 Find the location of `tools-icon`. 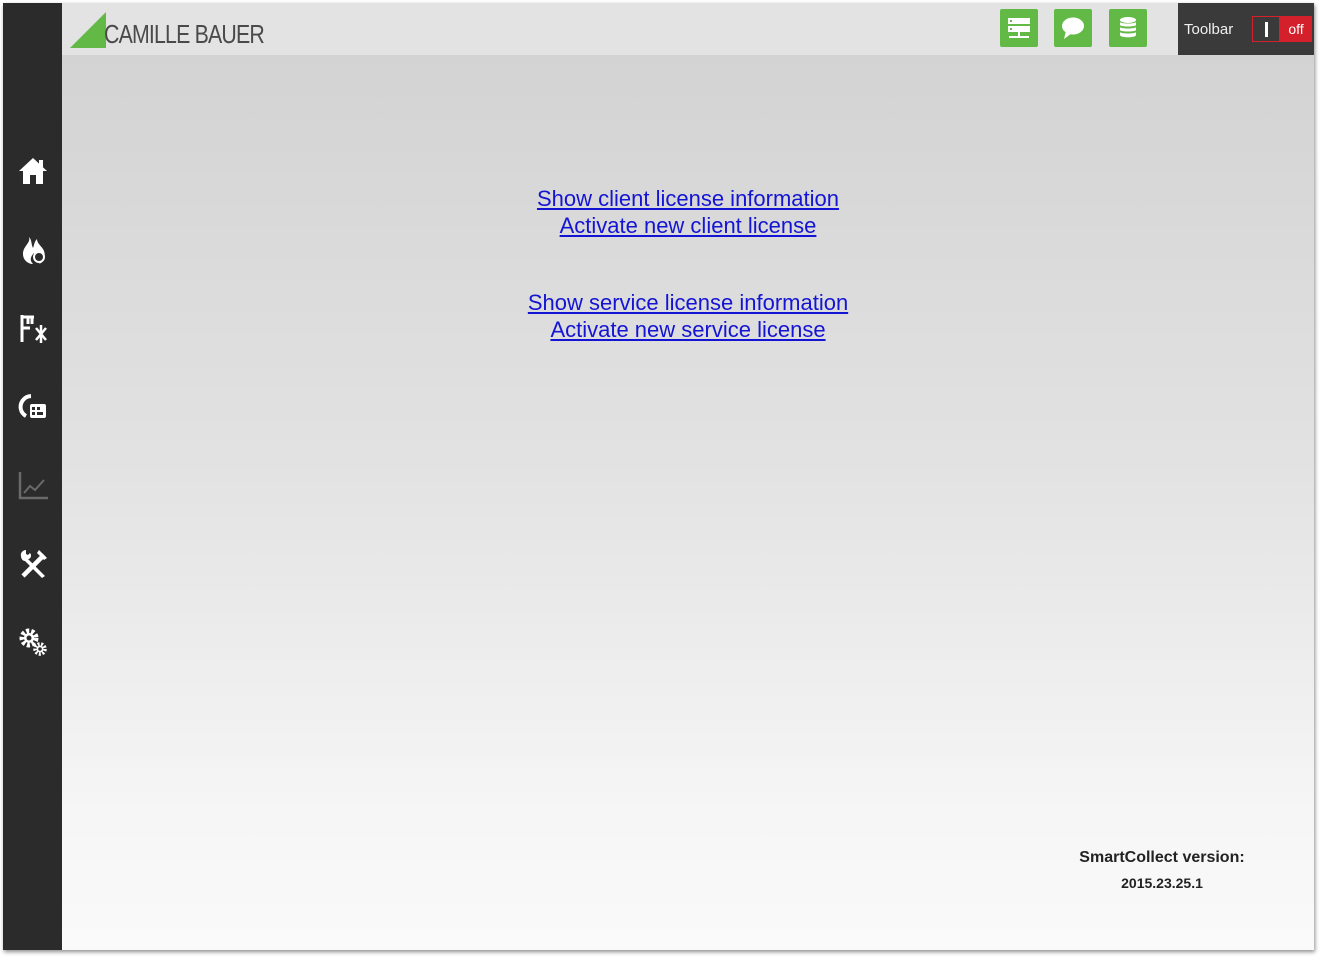

tools-icon is located at coordinates (33, 564).